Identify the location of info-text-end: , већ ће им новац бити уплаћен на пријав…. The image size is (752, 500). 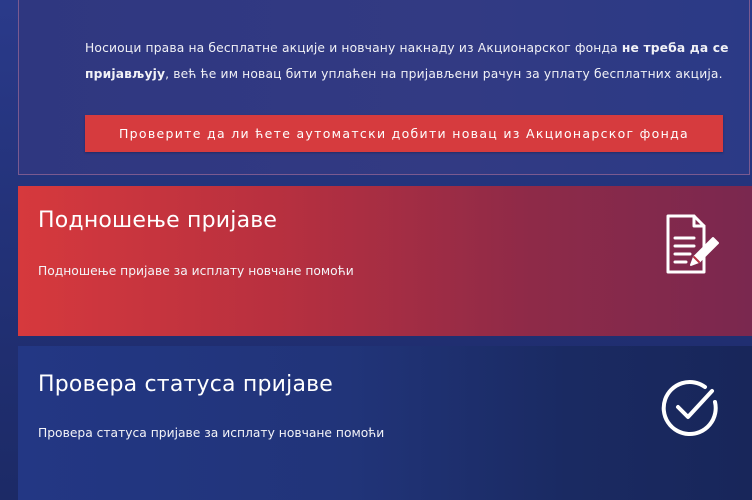
(444, 74).